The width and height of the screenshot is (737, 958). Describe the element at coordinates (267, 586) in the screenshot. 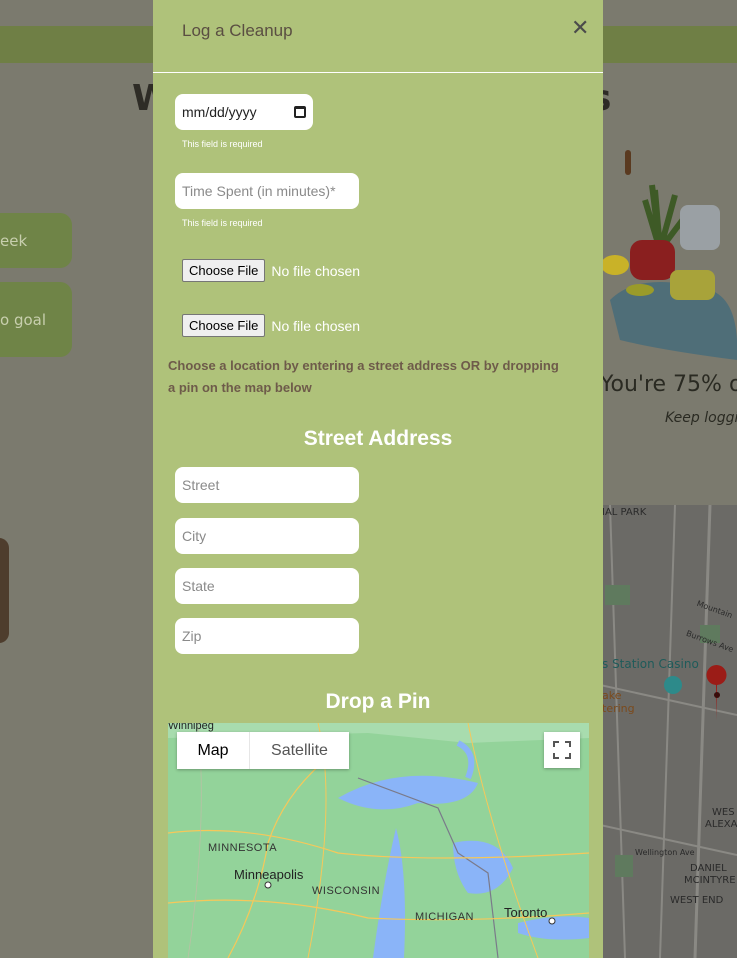

I see `state-input: State` at that location.